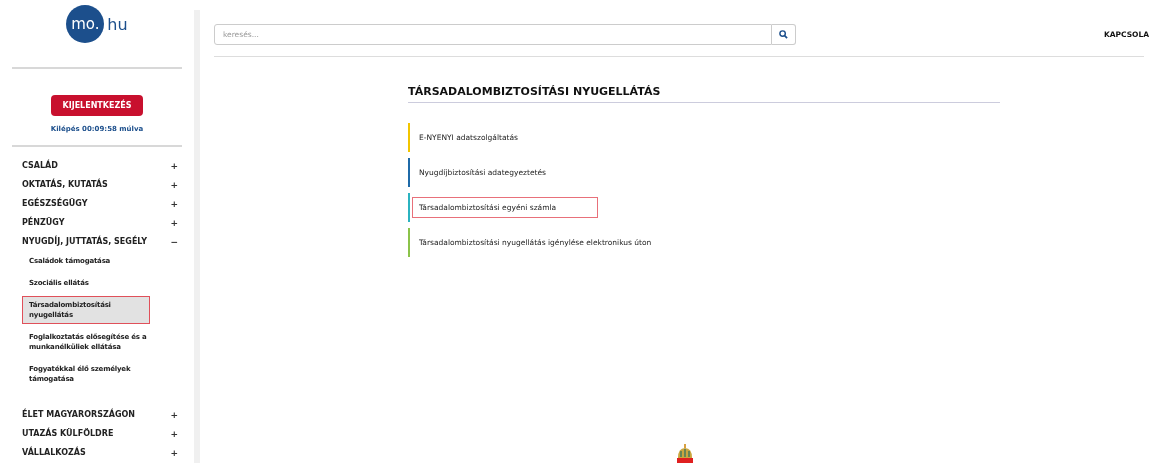  I want to click on search-button, so click(784, 34).